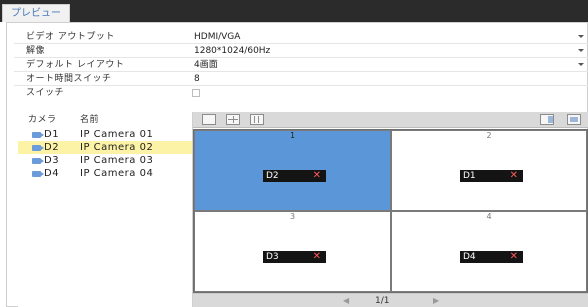  Describe the element at coordinates (257, 119) in the screenshot. I see `layout-9-icon` at that location.